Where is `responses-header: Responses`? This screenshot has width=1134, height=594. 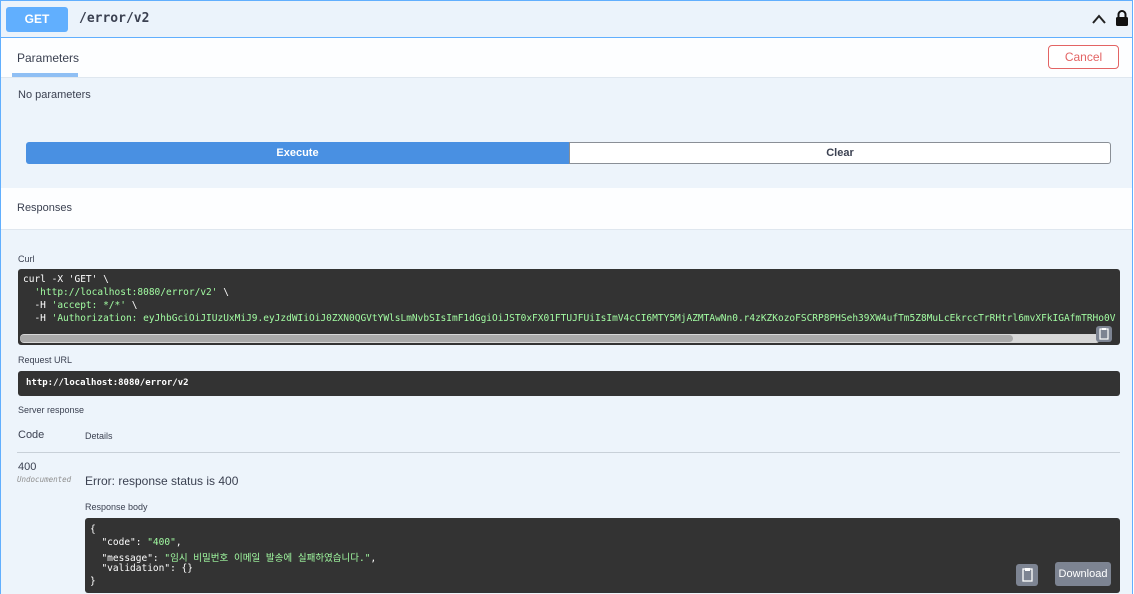 responses-header: Responses is located at coordinates (566, 209).